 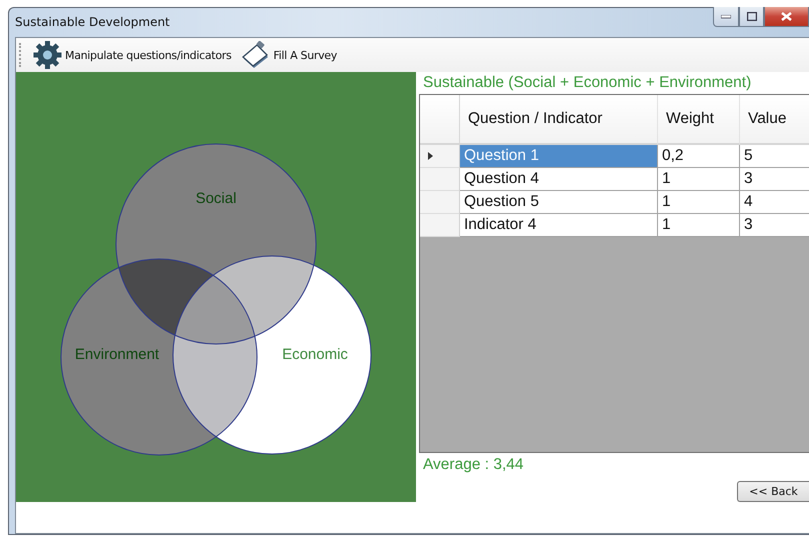 I want to click on window-title: Sustainable Development, so click(x=92, y=21).